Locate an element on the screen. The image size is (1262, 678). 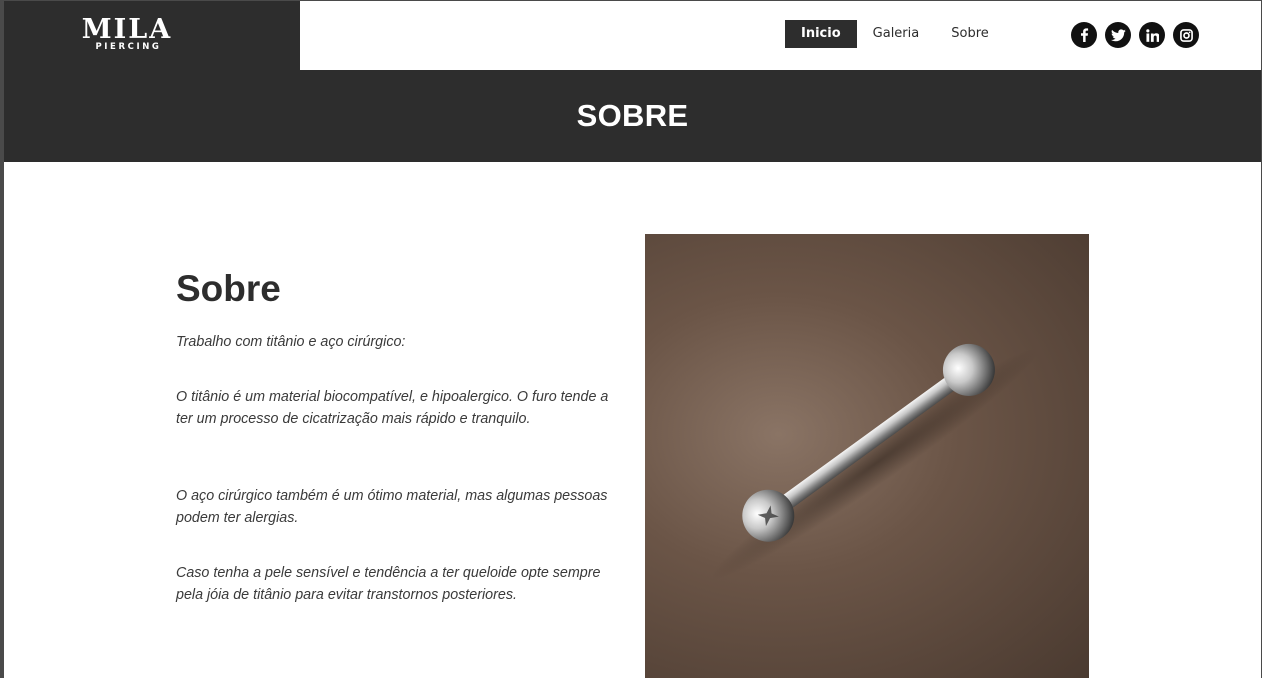
linkedin-icon is located at coordinates (1152, 35).